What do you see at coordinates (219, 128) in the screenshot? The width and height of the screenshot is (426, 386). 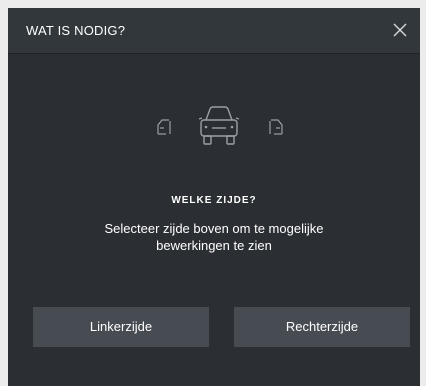 I see `car-front-icon` at bounding box center [219, 128].